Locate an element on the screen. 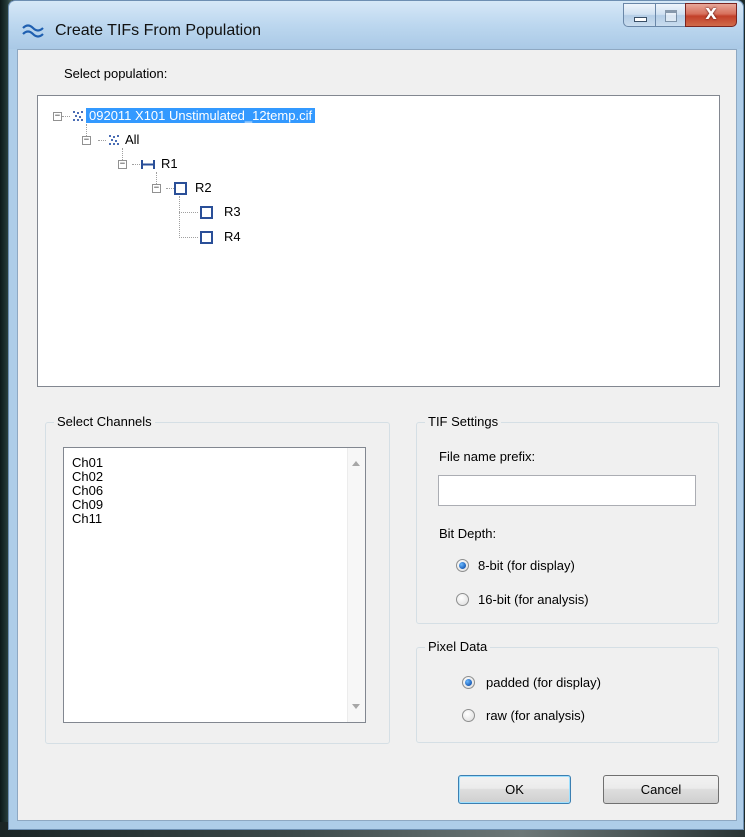 Image resolution: width=745 pixels, height=837 pixels. maximize-button is located at coordinates (670, 15).